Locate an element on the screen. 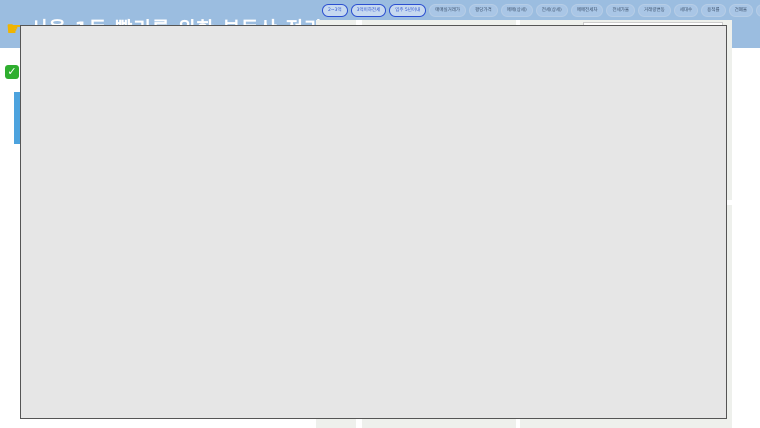 Image resolution: width=760 pixels, height=428 pixels. filter-chip: 매매실거래가 is located at coordinates (448, 10).